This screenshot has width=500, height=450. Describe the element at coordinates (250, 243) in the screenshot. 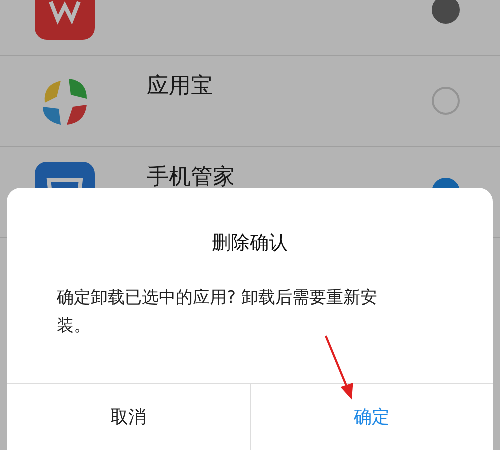

I see `dialog-title: 删除确认` at that location.